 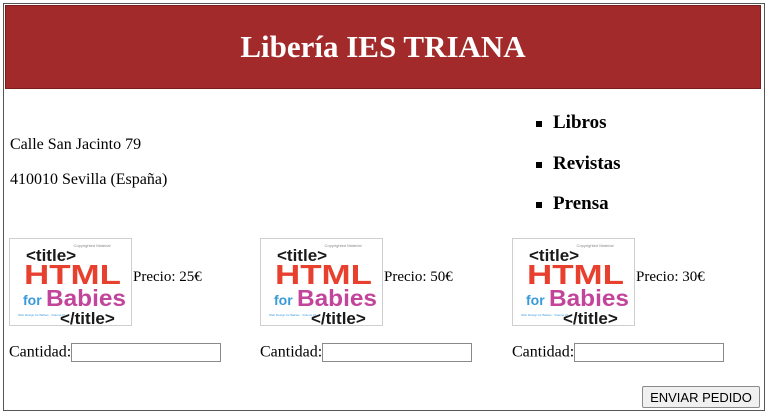 I want to click on nav-item-libros: Libros, so click(x=577, y=132).